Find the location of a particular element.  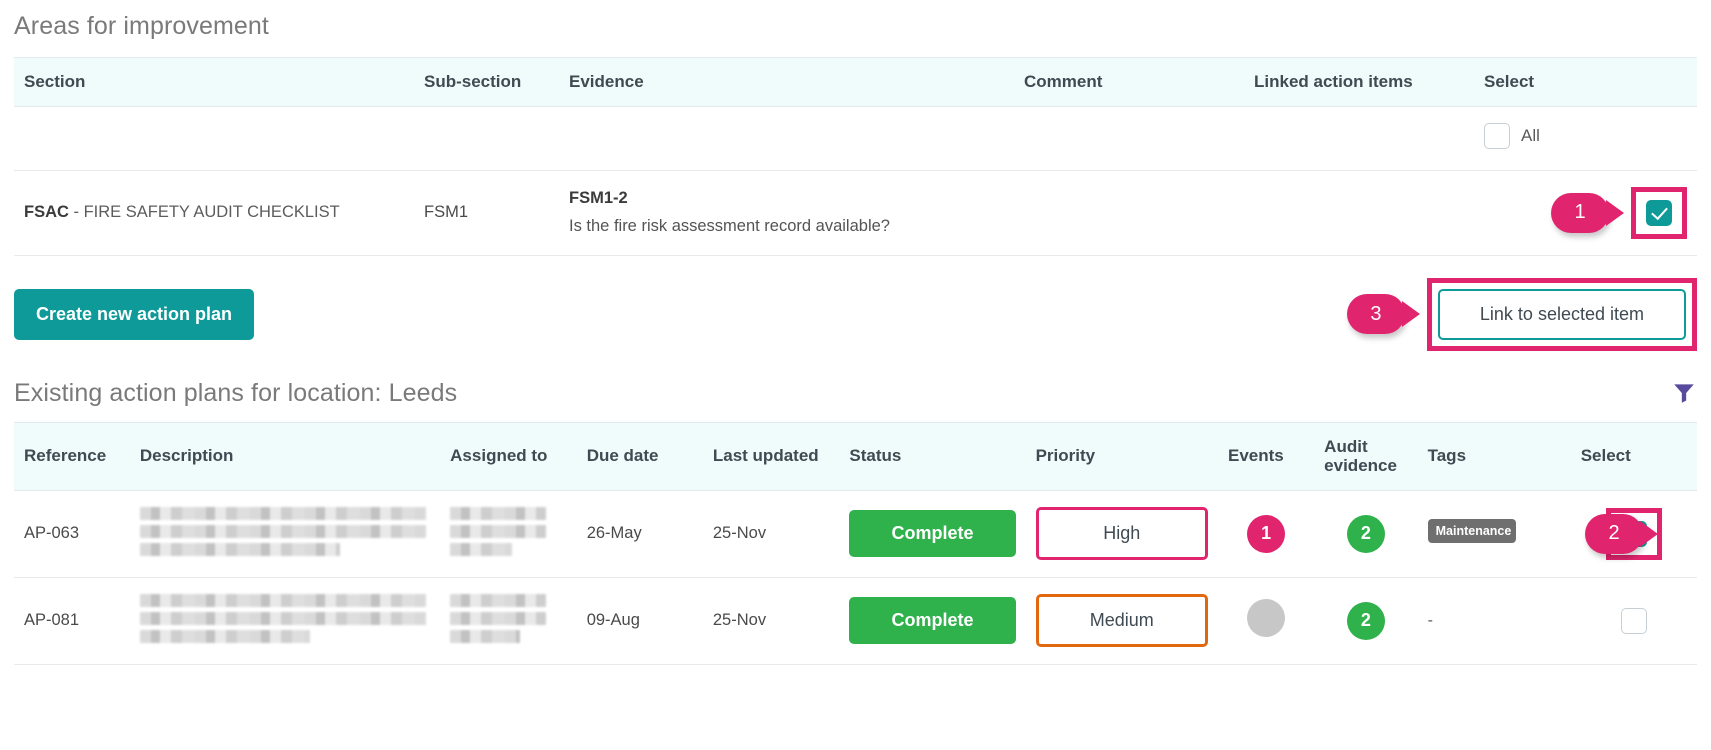

annotation-pin-2: 2 is located at coordinates (1614, 533).